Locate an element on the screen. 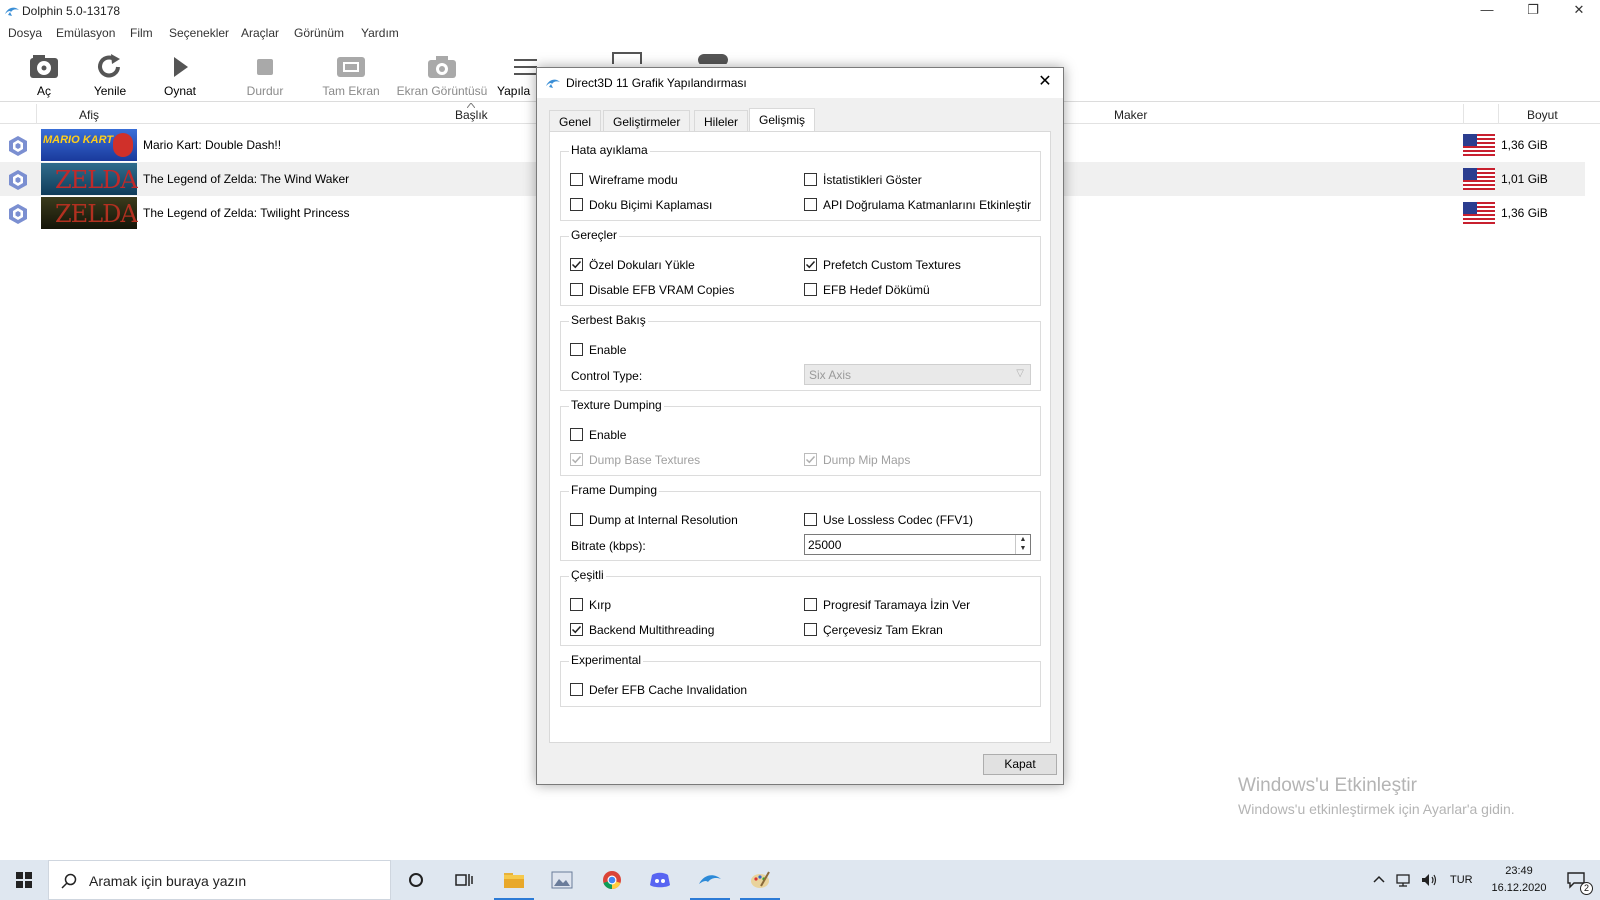  control-type-label: Control Type: is located at coordinates (607, 376).